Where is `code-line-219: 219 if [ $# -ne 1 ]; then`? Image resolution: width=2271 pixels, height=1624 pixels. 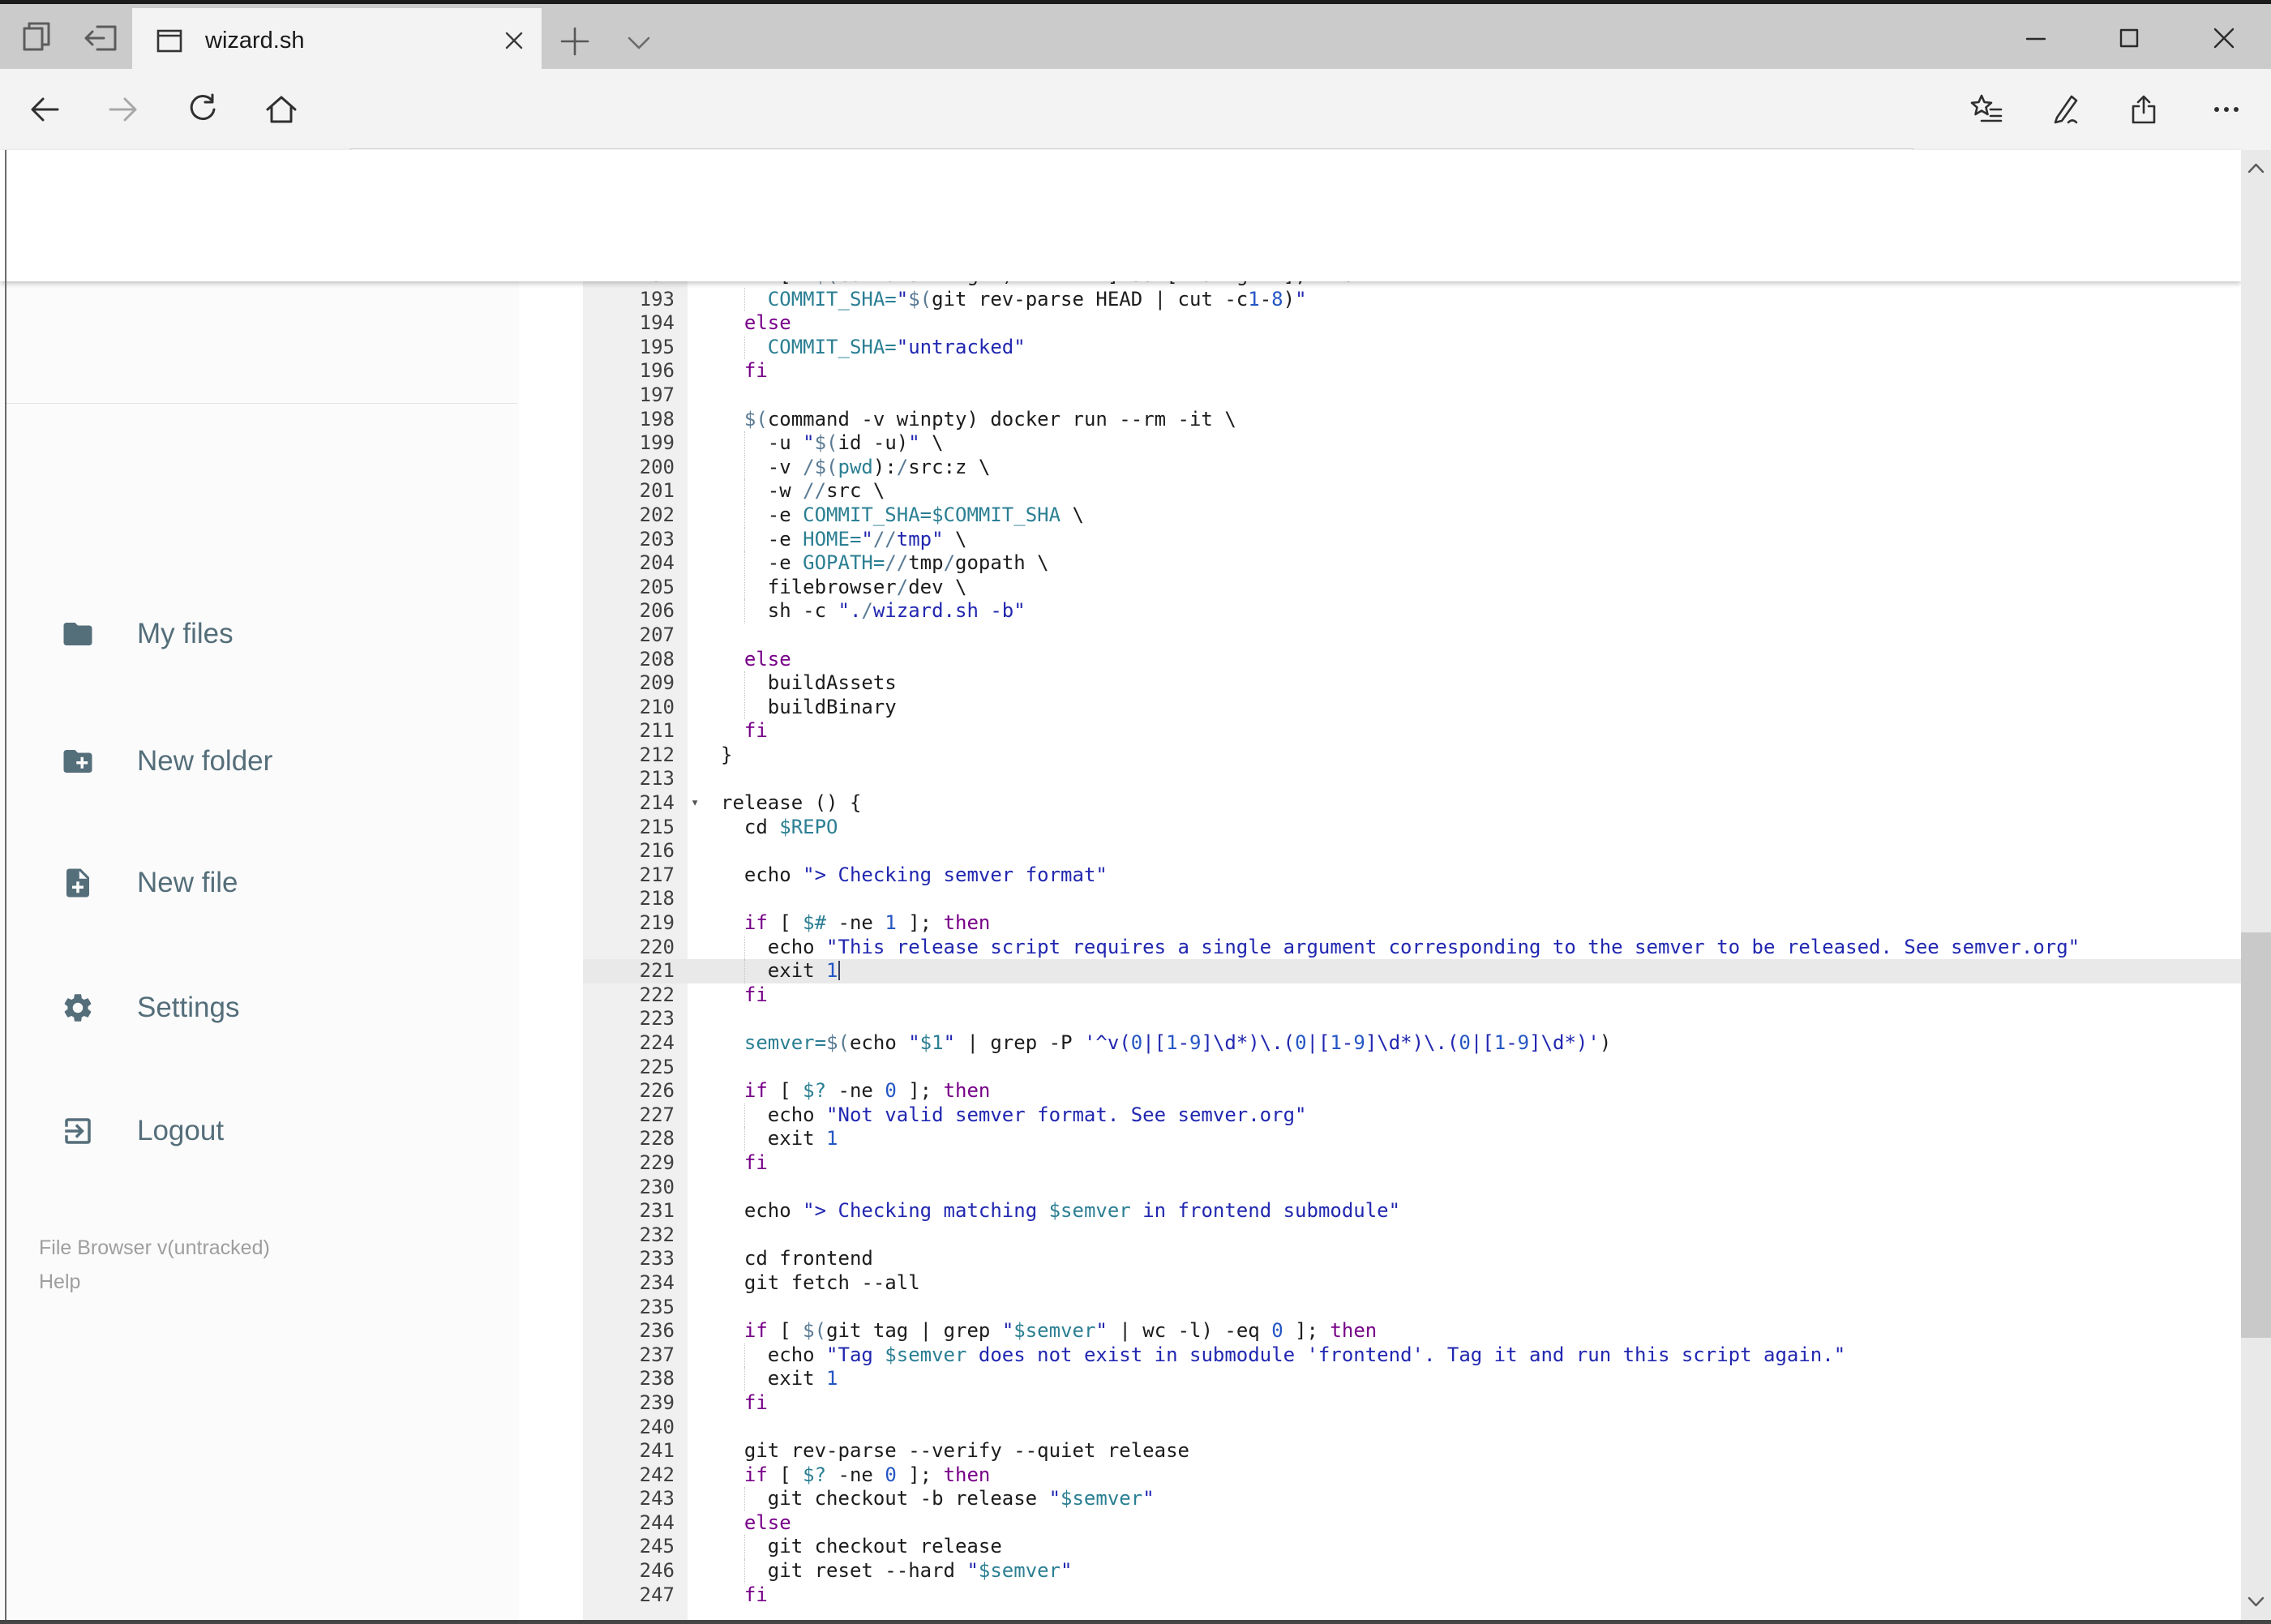 code-line-219: 219 if [ $# -ne 1 ]; then is located at coordinates (1380, 924).